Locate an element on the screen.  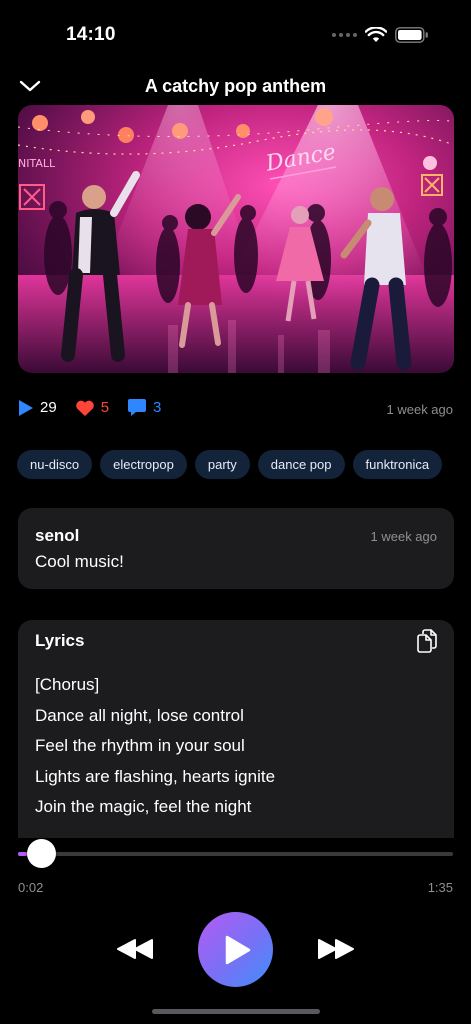
comment-time: 1 week ago is located at coordinates (404, 536).